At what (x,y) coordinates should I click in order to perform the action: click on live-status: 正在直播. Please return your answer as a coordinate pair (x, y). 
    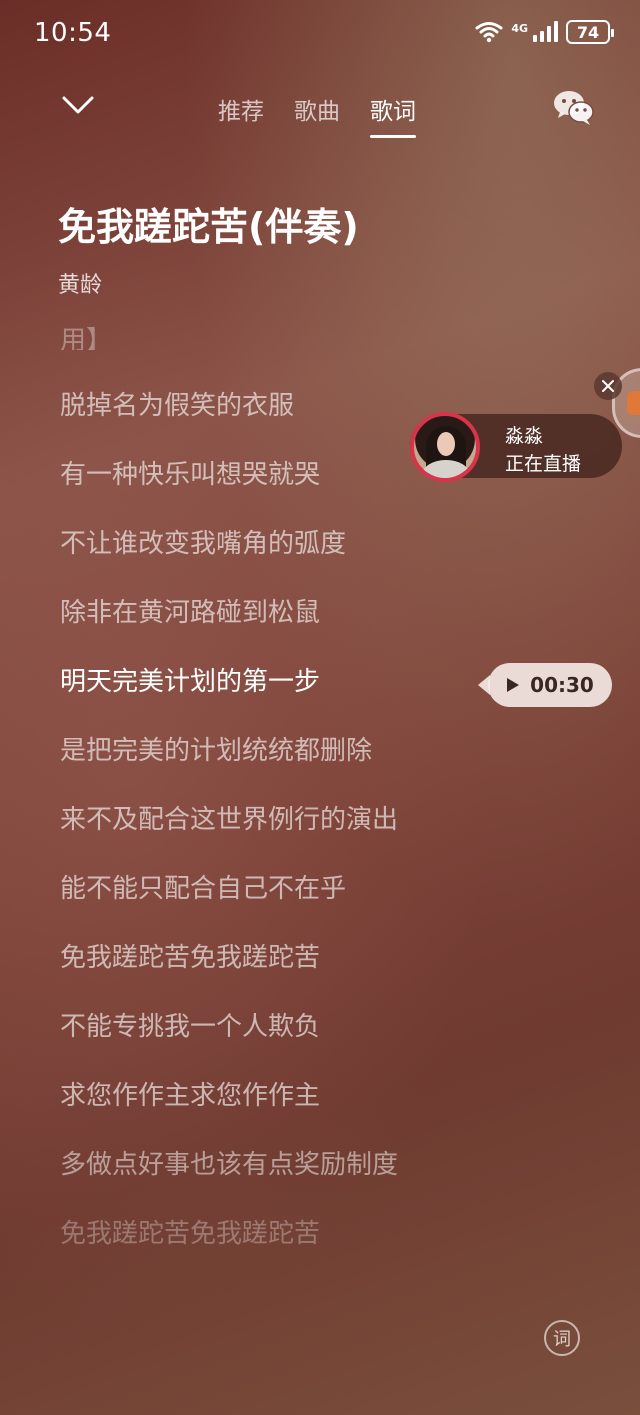
    Looking at the image, I should click on (543, 464).